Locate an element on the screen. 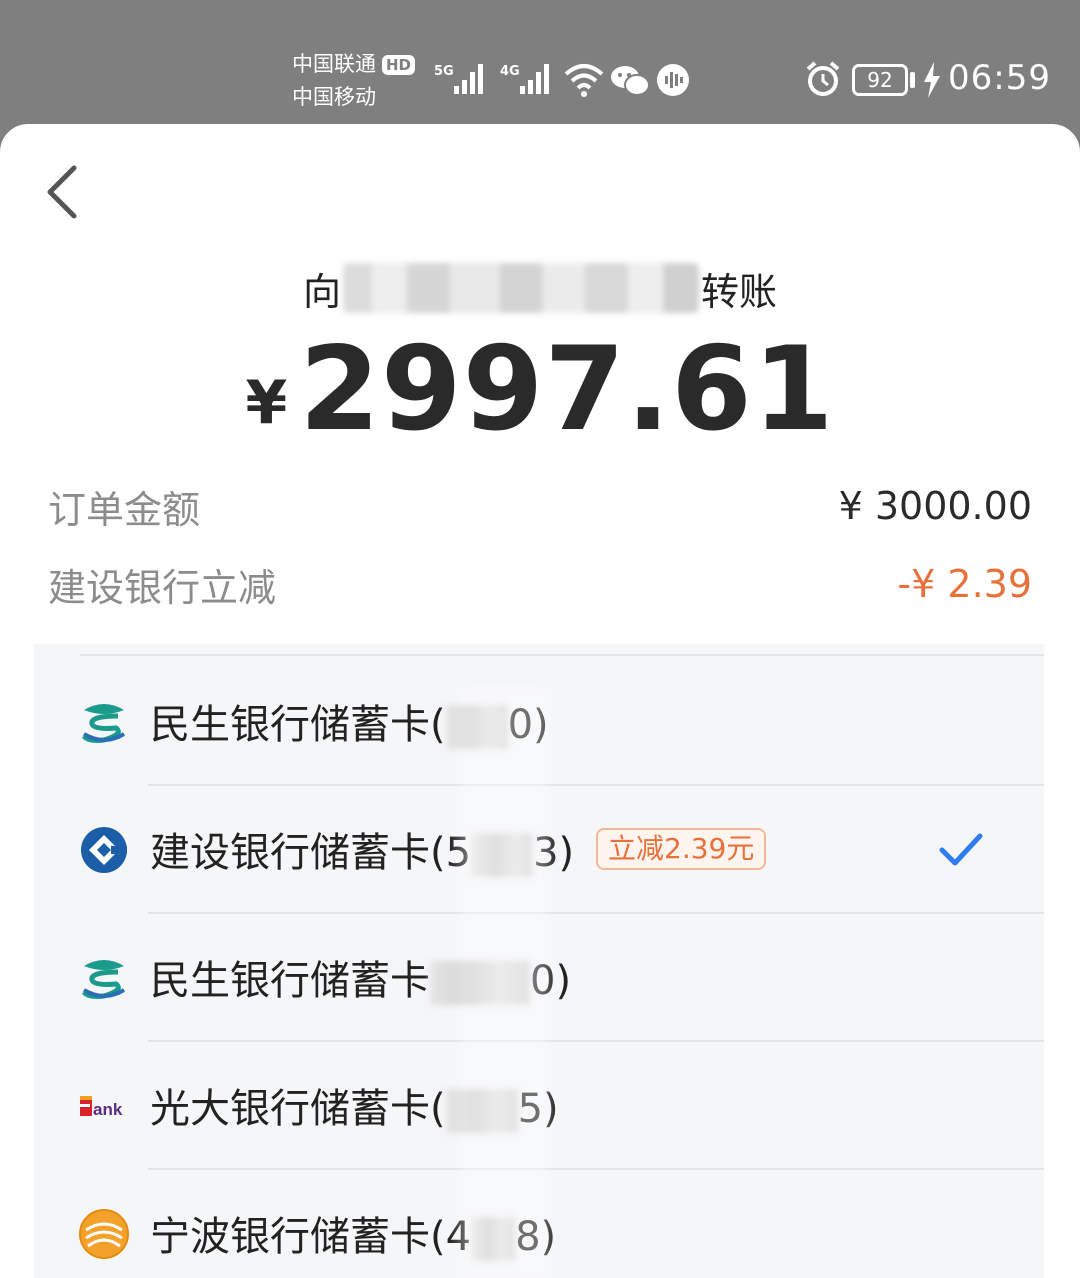  status-bar: 中国联通 HD 中国移动 5G 4G 92 06:59 is located at coordinates (540, 62).